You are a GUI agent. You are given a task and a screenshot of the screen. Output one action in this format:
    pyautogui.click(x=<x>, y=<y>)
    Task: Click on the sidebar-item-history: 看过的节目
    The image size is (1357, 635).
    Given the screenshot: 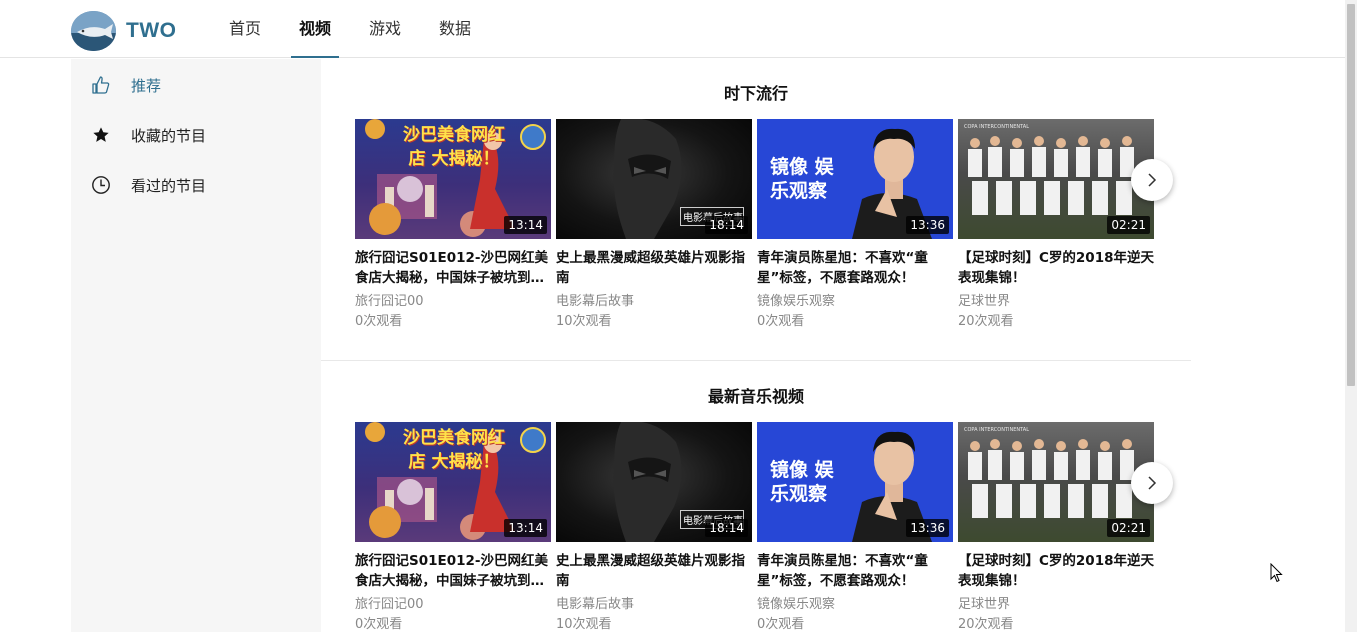 What is the action you would take?
    pyautogui.click(x=196, y=185)
    